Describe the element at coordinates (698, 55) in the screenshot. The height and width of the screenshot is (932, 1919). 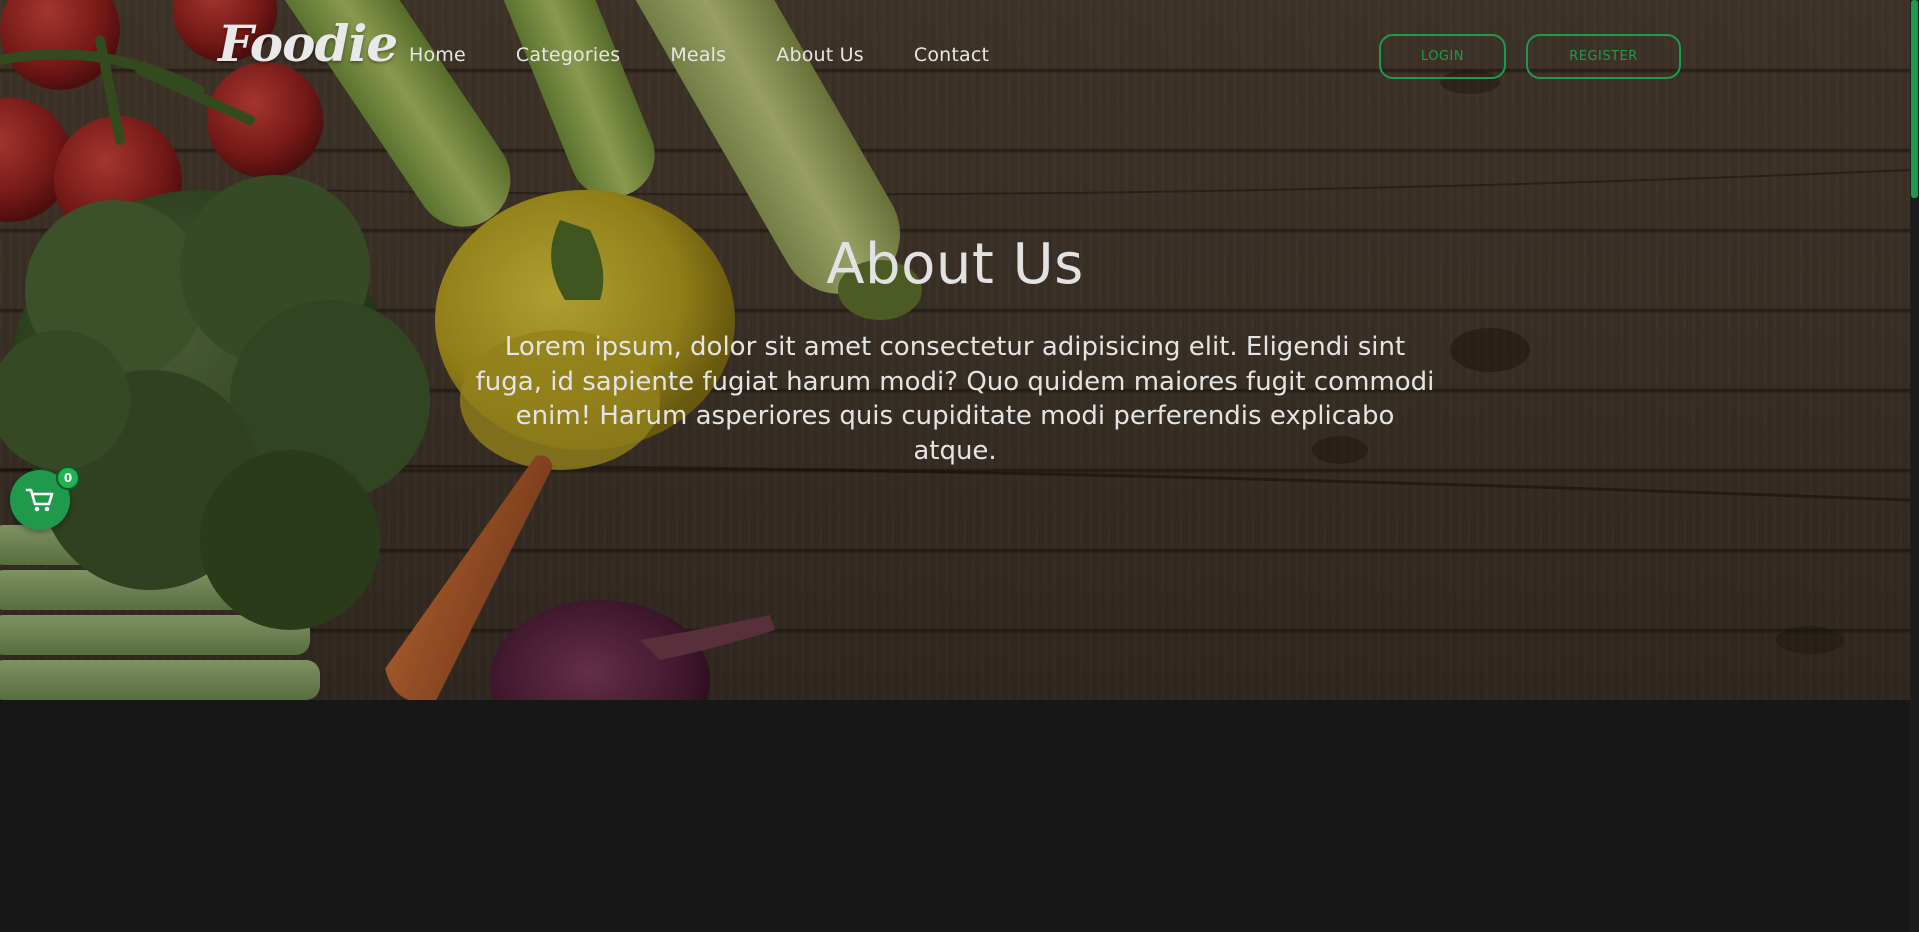
I see `nav-item-meals: Meals` at that location.